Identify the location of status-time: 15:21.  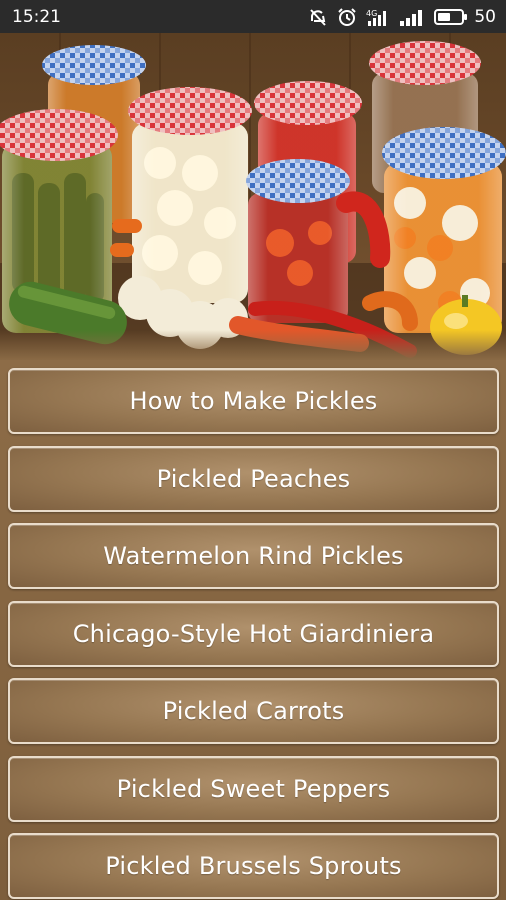
(36, 16).